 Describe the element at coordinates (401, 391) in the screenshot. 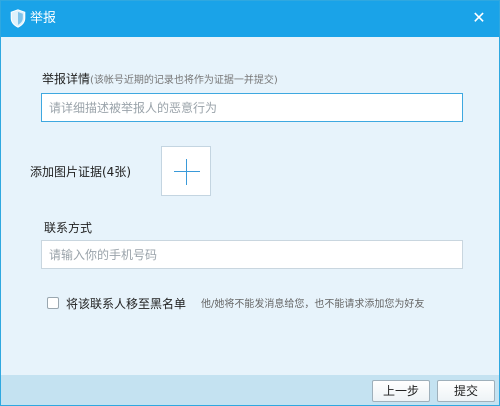

I see `previous-step-button: 上一步` at that location.